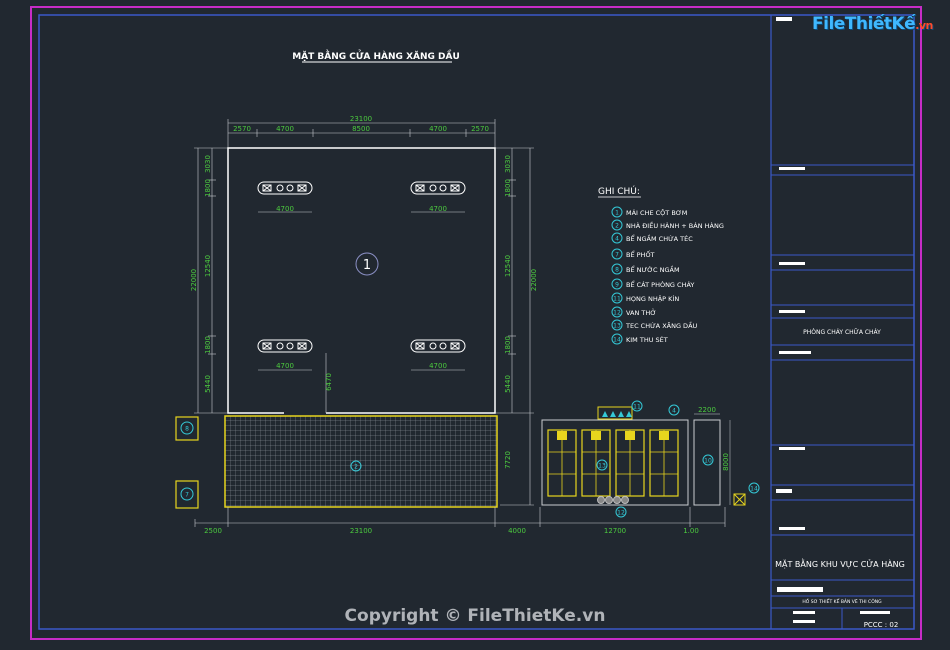 The width and height of the screenshot is (950, 650). What do you see at coordinates (641, 312) in the screenshot?
I see `note-text: VAN THỞ` at bounding box center [641, 312].